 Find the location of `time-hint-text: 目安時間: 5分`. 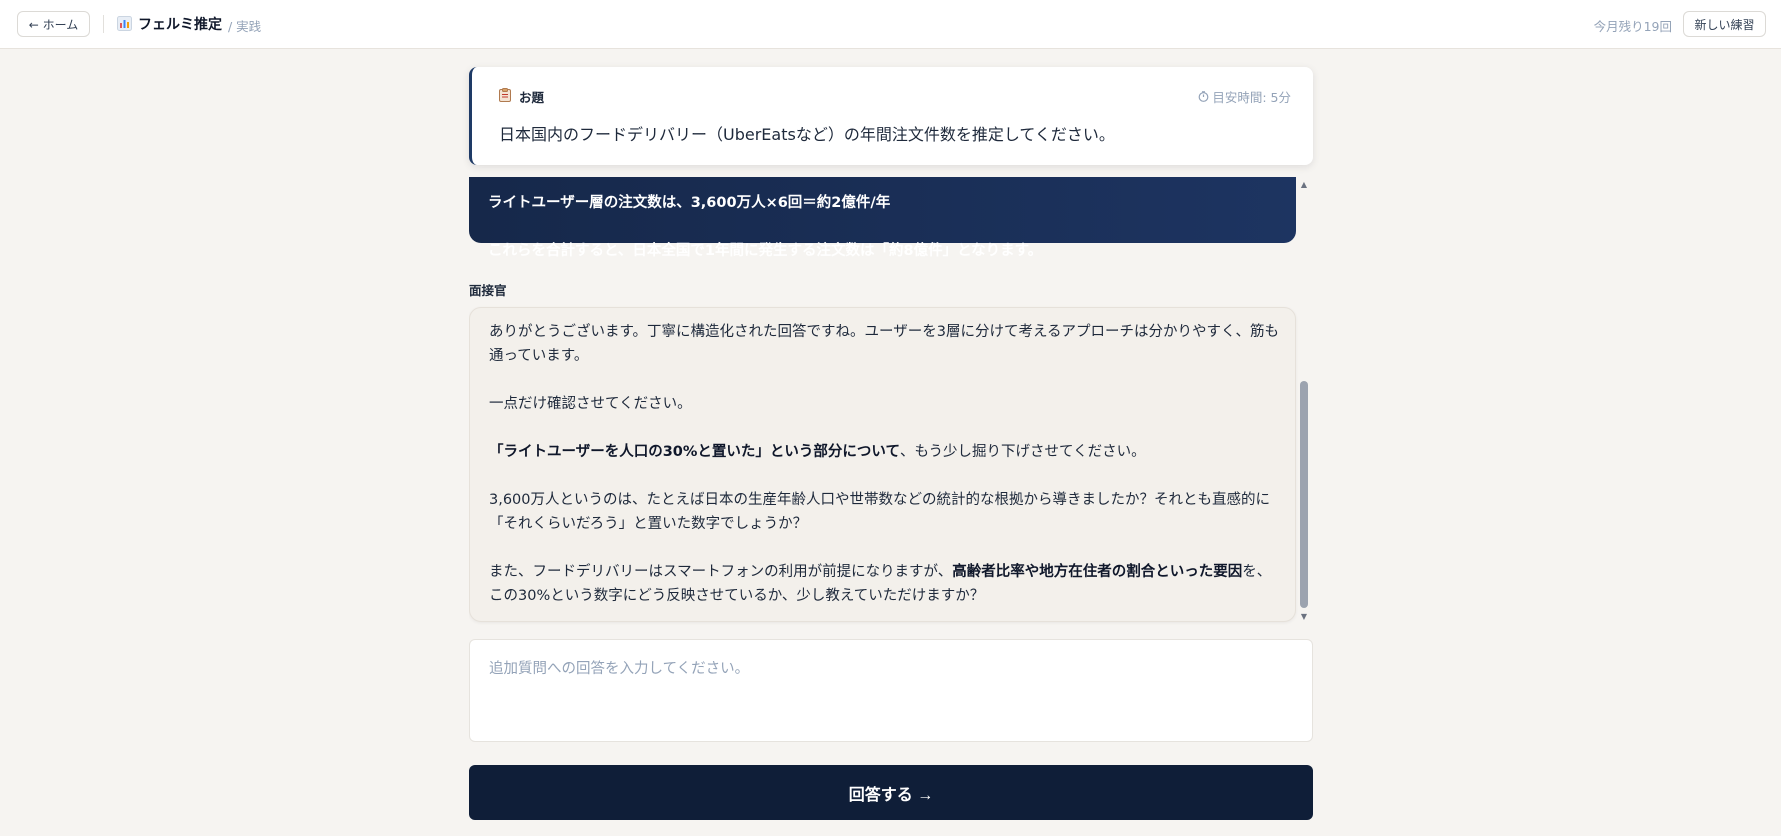

time-hint-text: 目安時間: 5分 is located at coordinates (1251, 97).